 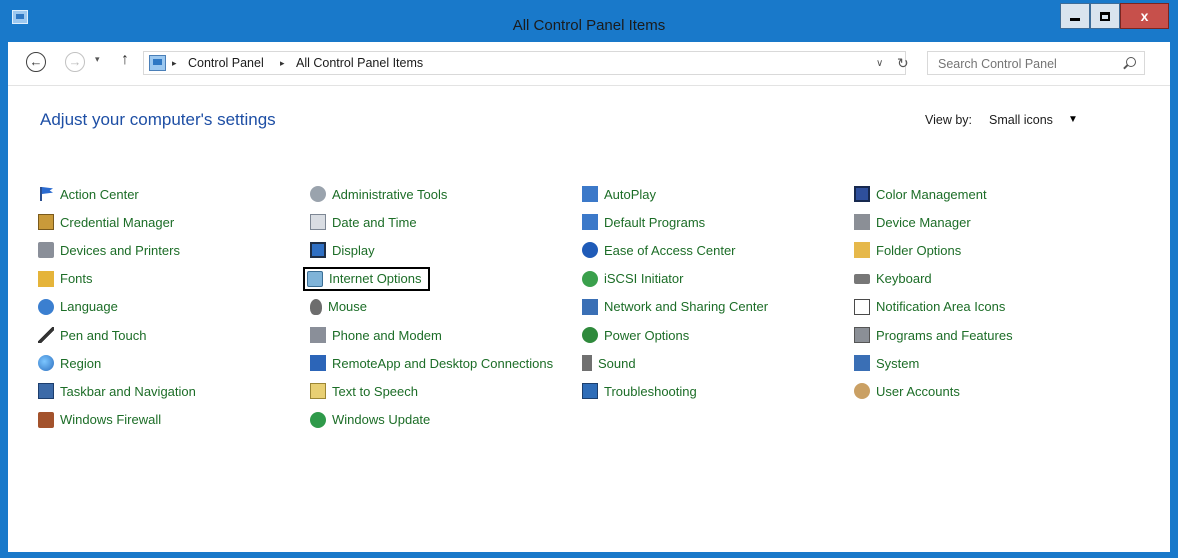 I want to click on item-label: Network and Sharing Center, so click(x=686, y=307).